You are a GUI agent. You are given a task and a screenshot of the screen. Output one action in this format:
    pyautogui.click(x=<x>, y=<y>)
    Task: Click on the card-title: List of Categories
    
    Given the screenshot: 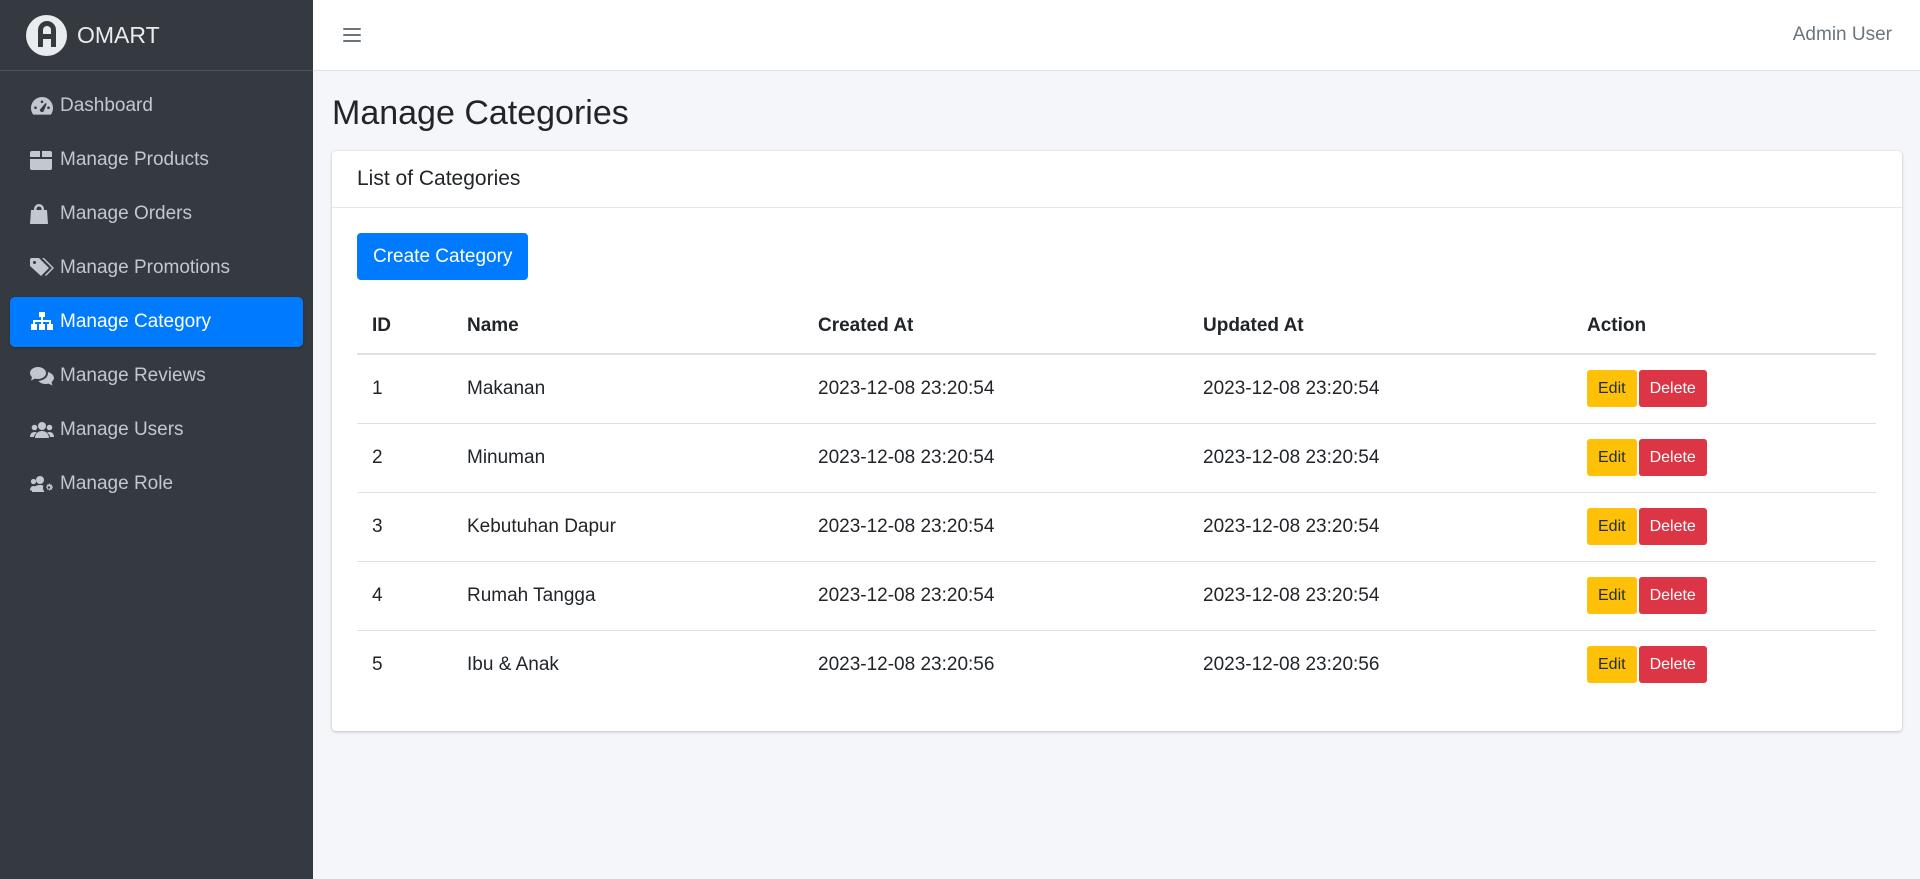 What is the action you would take?
    pyautogui.click(x=1117, y=179)
    